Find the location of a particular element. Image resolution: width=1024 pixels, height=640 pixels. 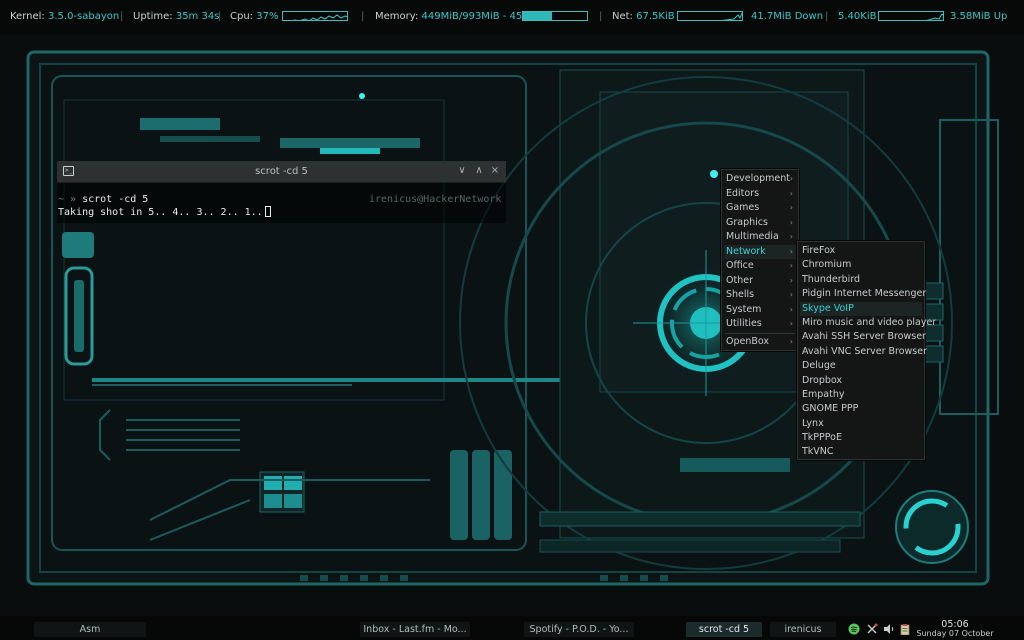

kernel-value: 3.5.0-sabayon is located at coordinates (83, 16).